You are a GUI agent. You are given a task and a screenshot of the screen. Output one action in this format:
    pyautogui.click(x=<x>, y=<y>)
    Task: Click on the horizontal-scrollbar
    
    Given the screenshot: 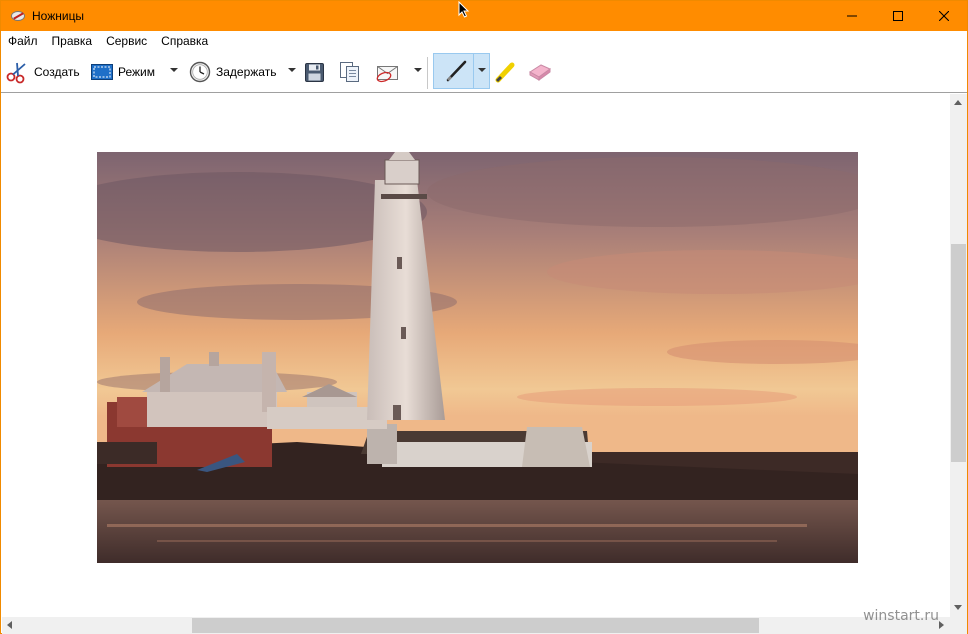 What is the action you would take?
    pyautogui.click(x=476, y=625)
    